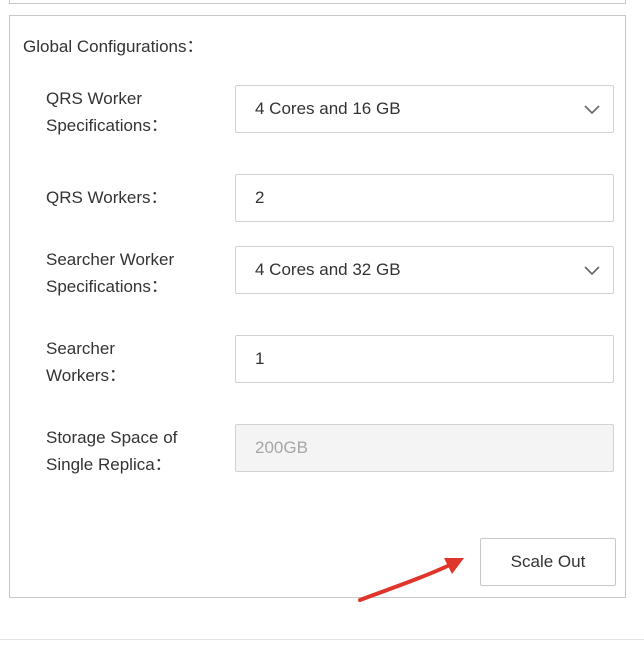 The height and width of the screenshot is (650, 644). Describe the element at coordinates (110, 259) in the screenshot. I see `searcher-spec-label-line1: Searcher Worker` at that location.